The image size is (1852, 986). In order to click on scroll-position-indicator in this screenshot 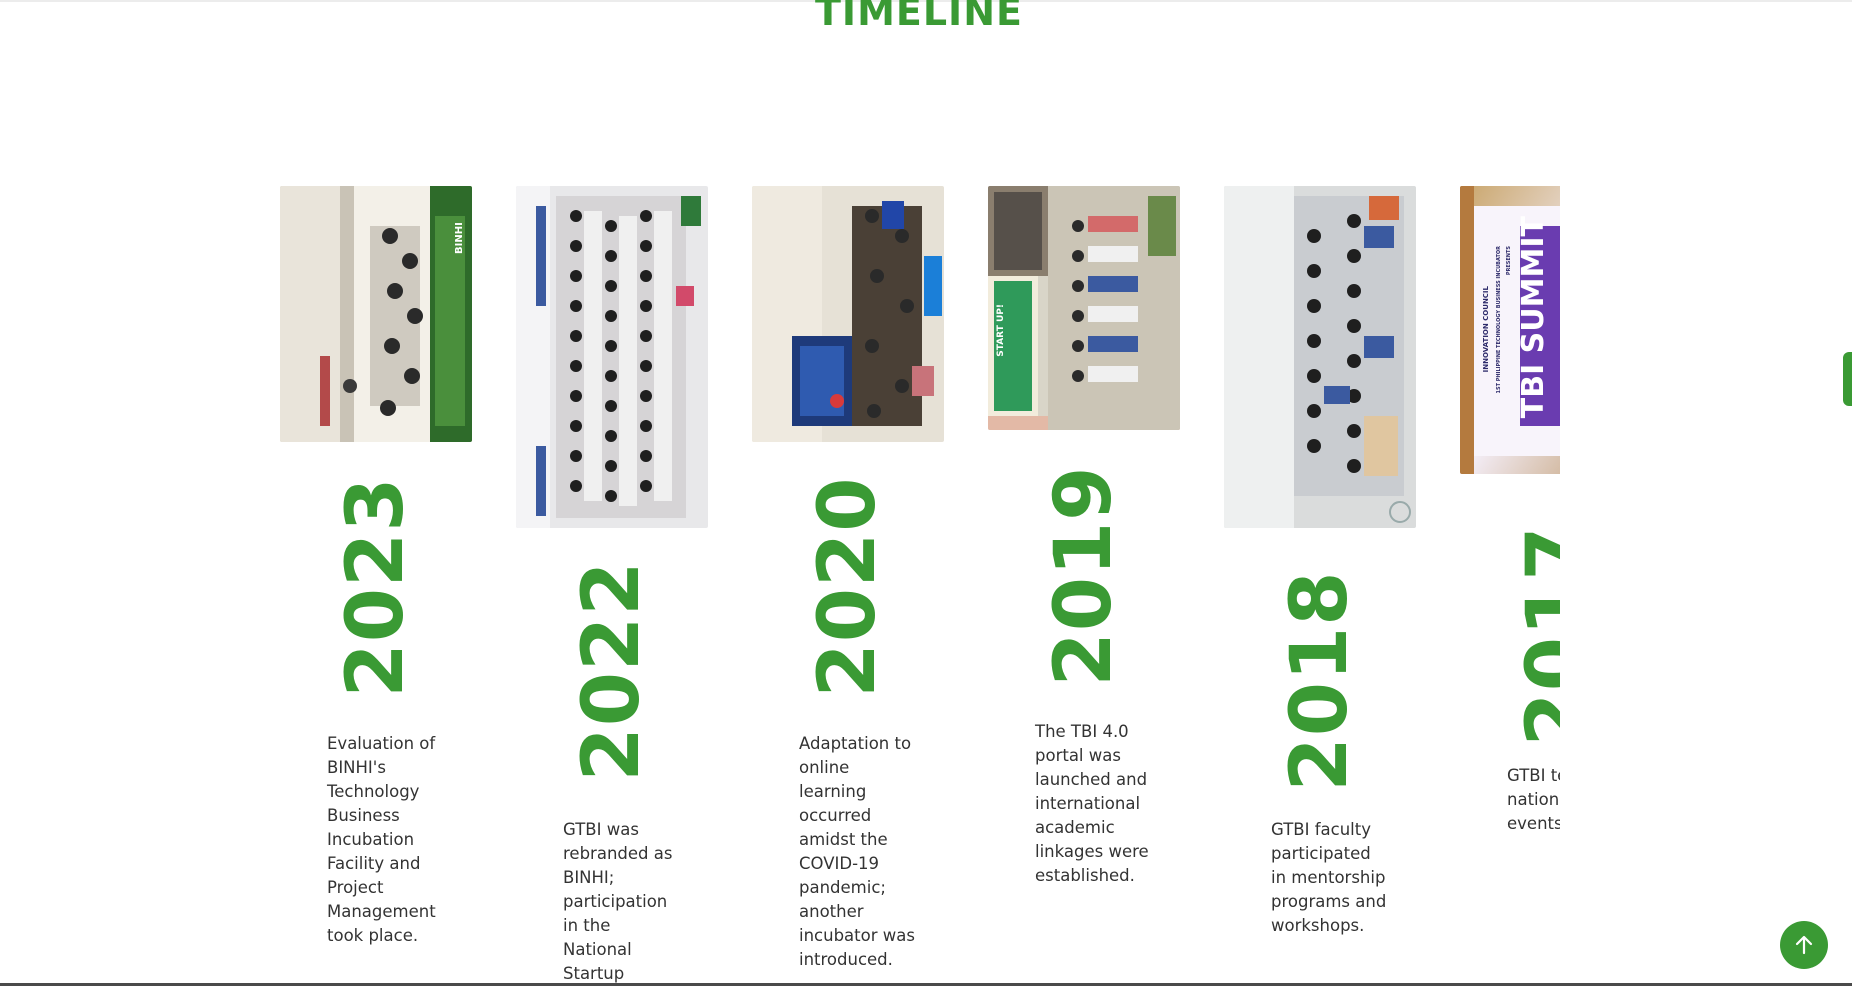, I will do `click(1847, 379)`.